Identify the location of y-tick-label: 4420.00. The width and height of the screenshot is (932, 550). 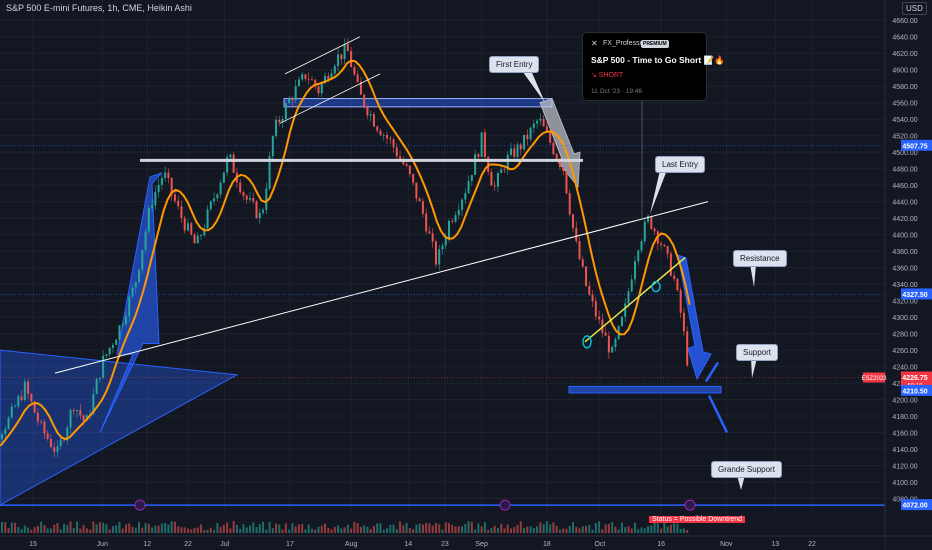
(904, 219).